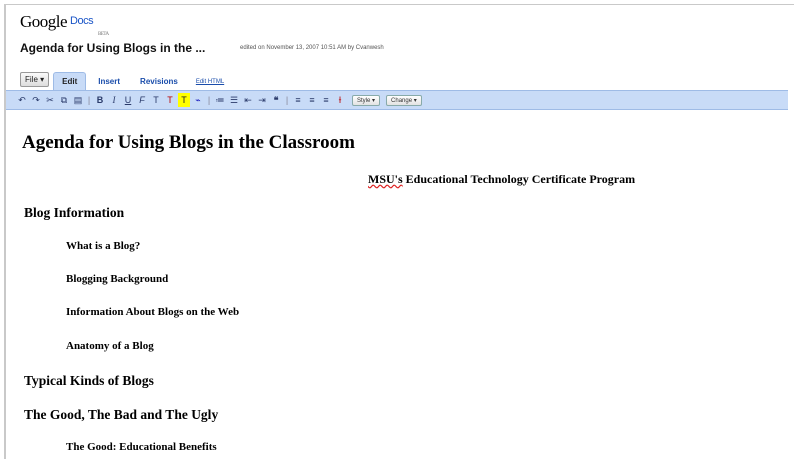  Describe the element at coordinates (74, 213) in the screenshot. I see `section-heading: Blog Information` at that location.